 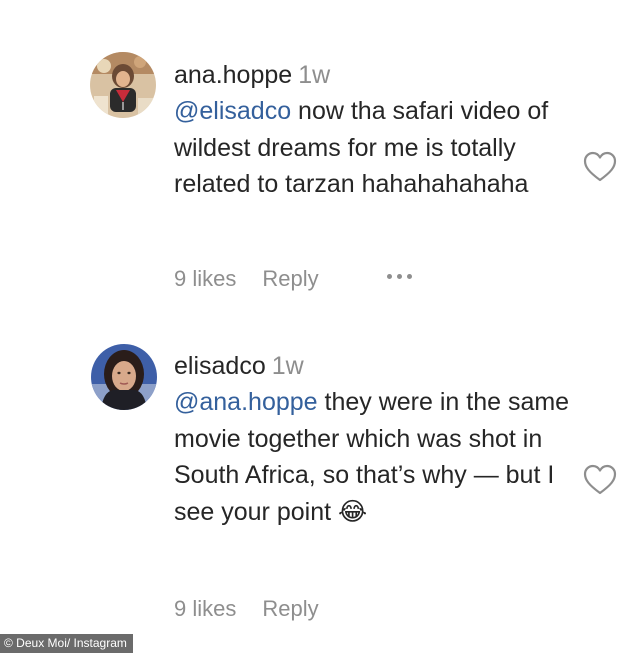 I want to click on mention-link: @ana.hoppe, so click(x=246, y=402).